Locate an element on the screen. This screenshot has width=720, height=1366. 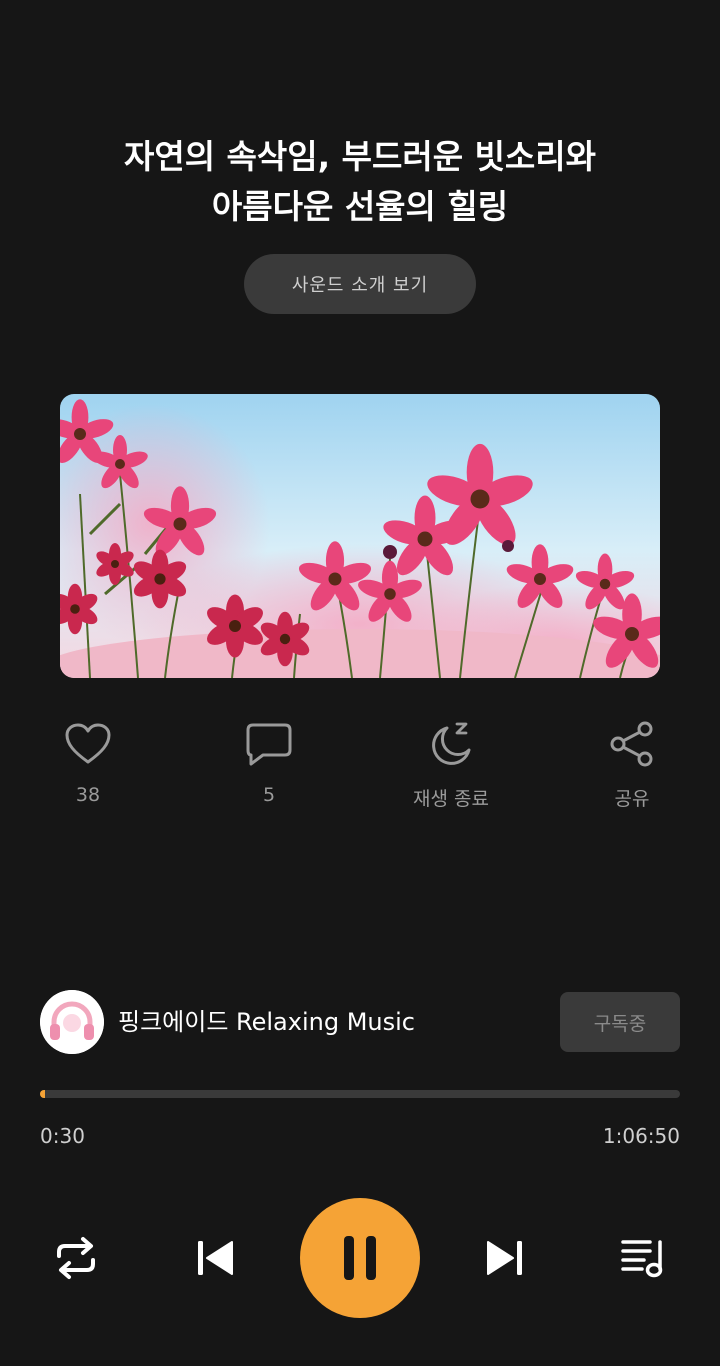
pause-icon is located at coordinates (360, 1258).